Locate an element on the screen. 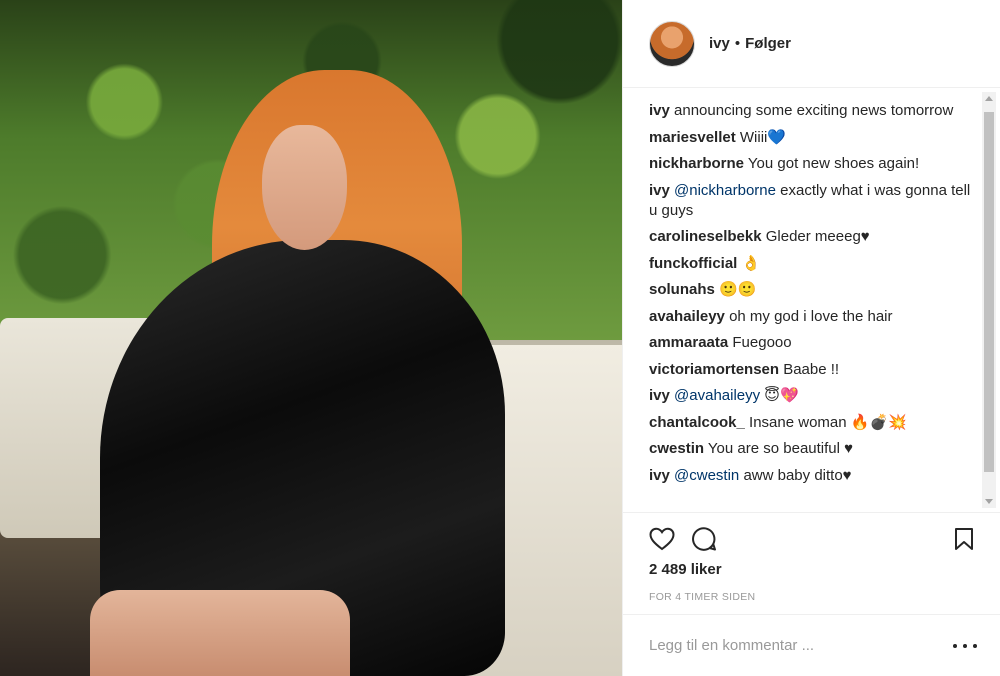  comment-item: nickharborne You got new shoes again! is located at coordinates (813, 164).